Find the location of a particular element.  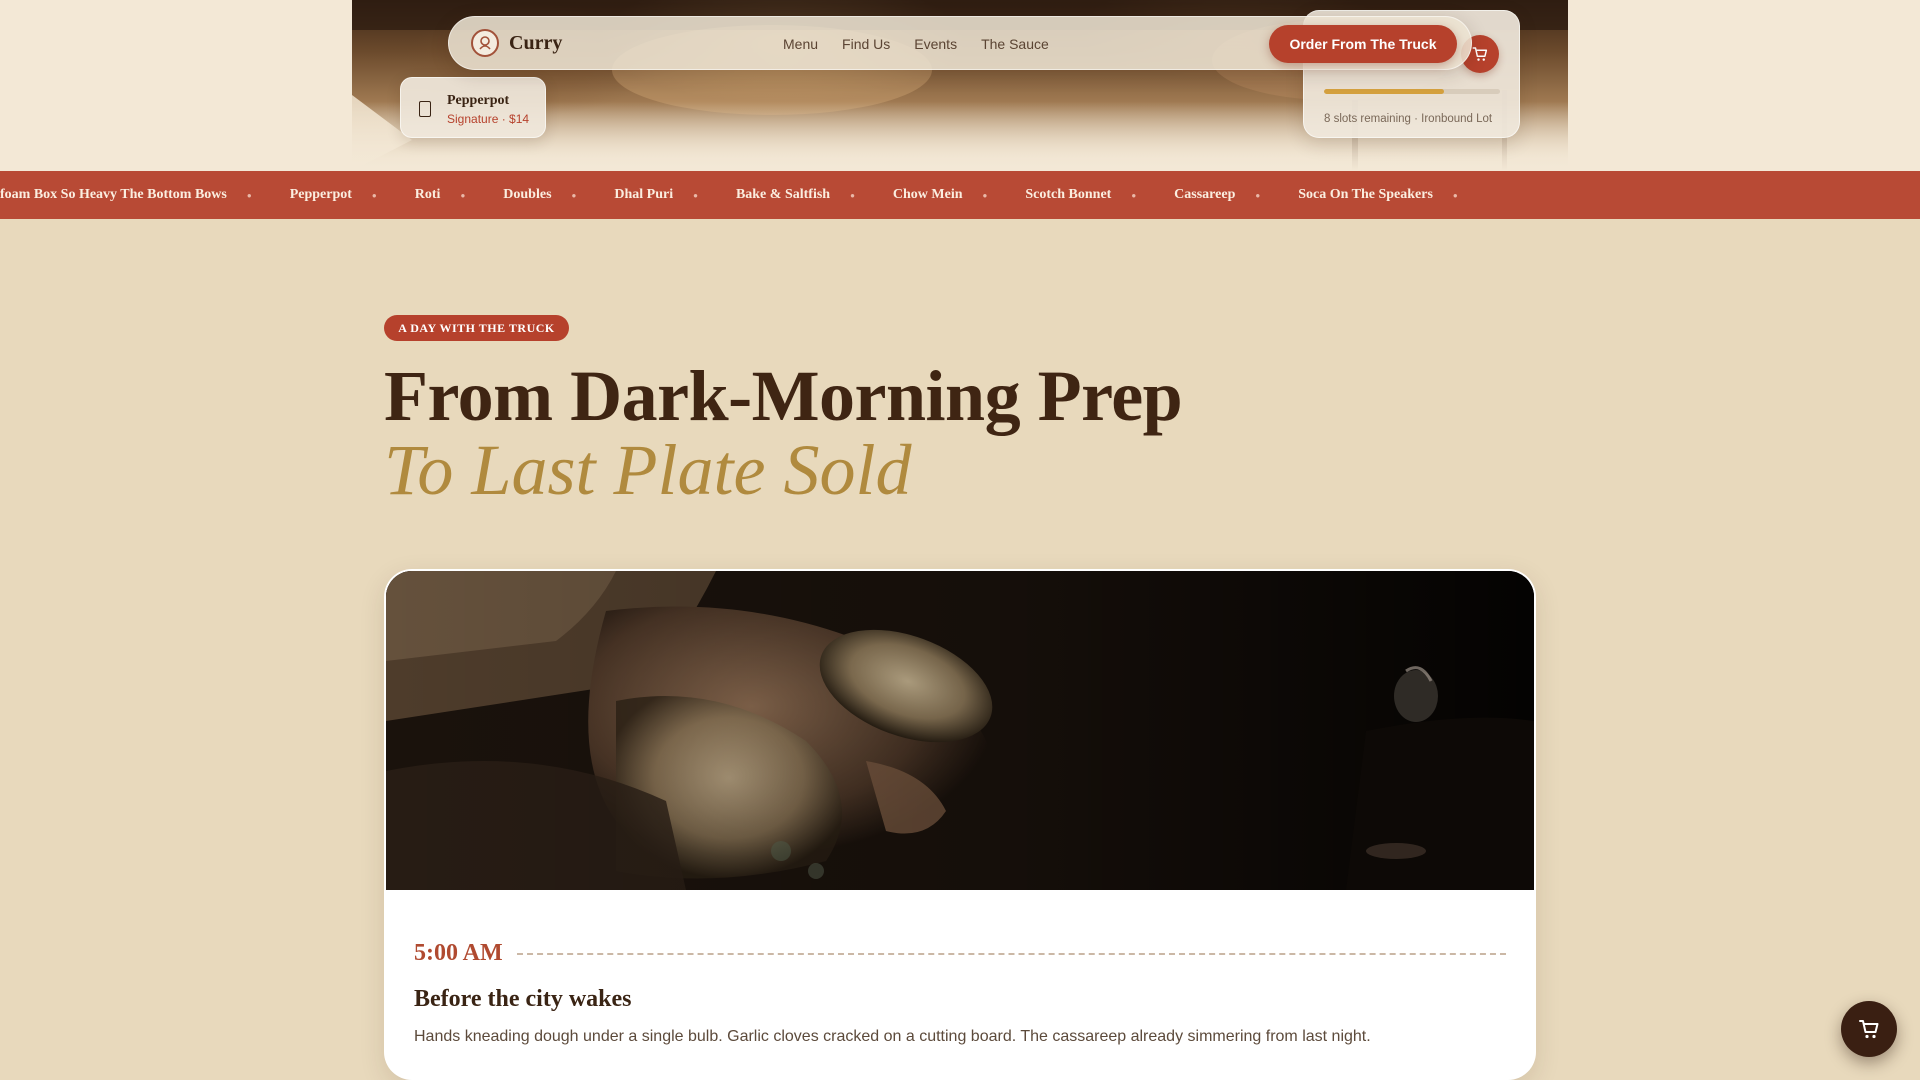

timeline-title: Before the city wakes is located at coordinates (523, 999).